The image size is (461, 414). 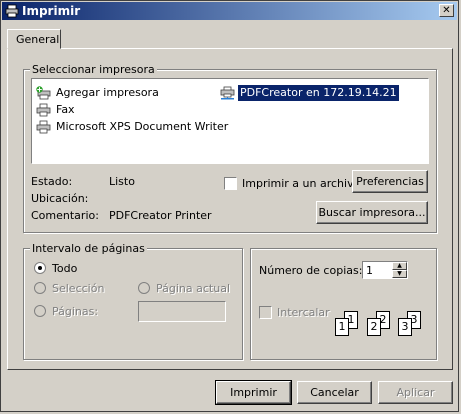 I want to click on network-printer-icon, so click(x=227, y=93).